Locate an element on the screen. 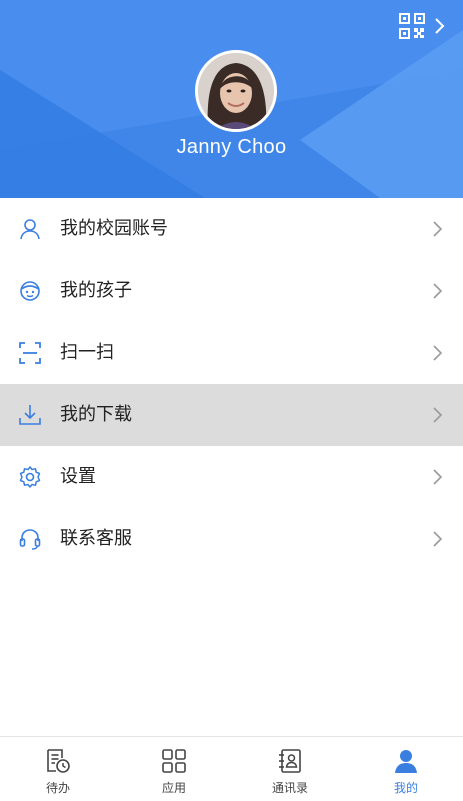 This screenshot has height=801, width=463. headset-icon is located at coordinates (30, 539).